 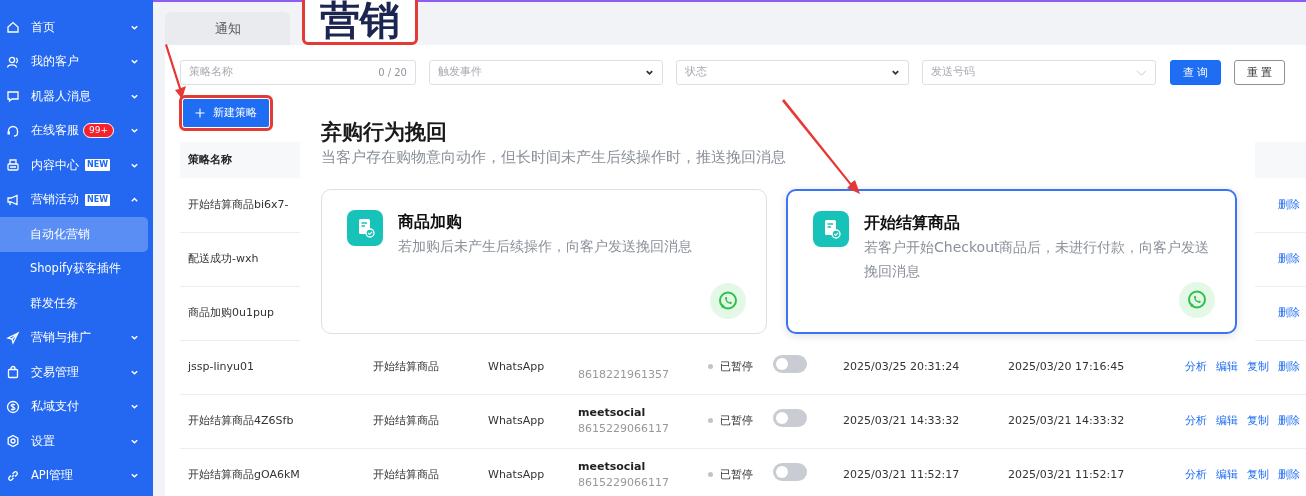 I want to click on menu-label: 内容中心, so click(x=55, y=165).